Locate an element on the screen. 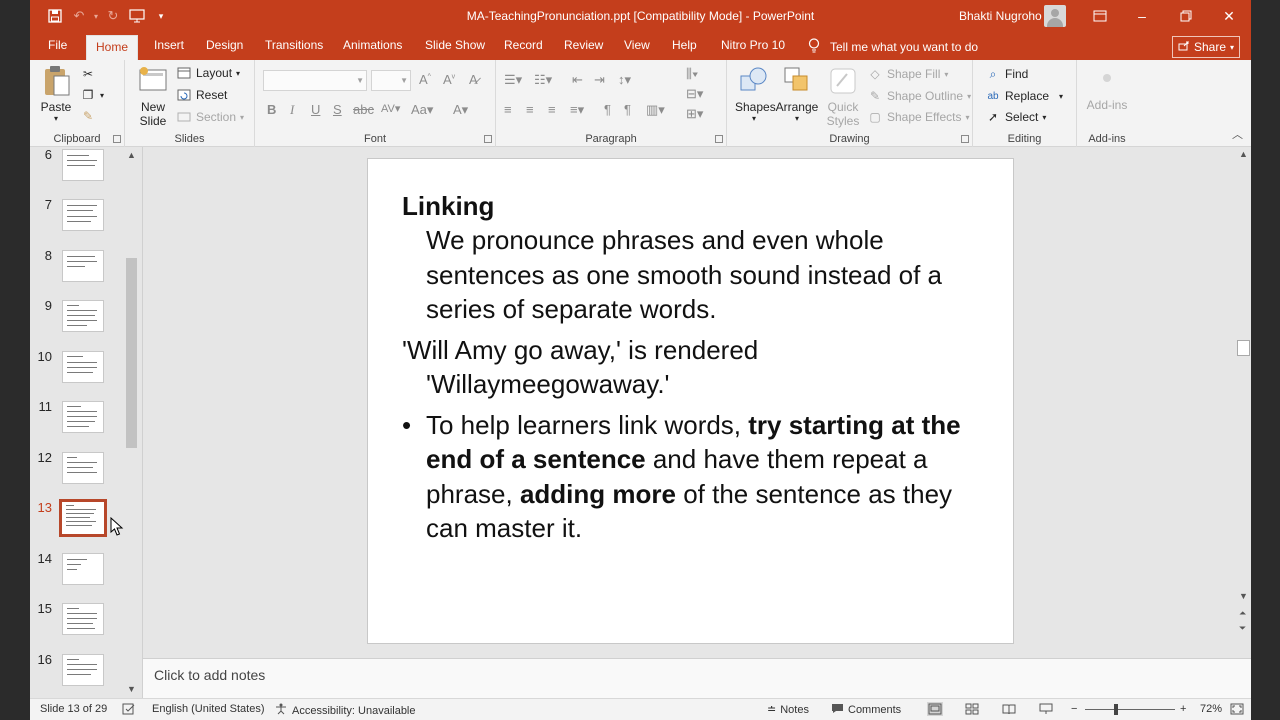  zoom-out-icon: − is located at coordinates (1074, 709).